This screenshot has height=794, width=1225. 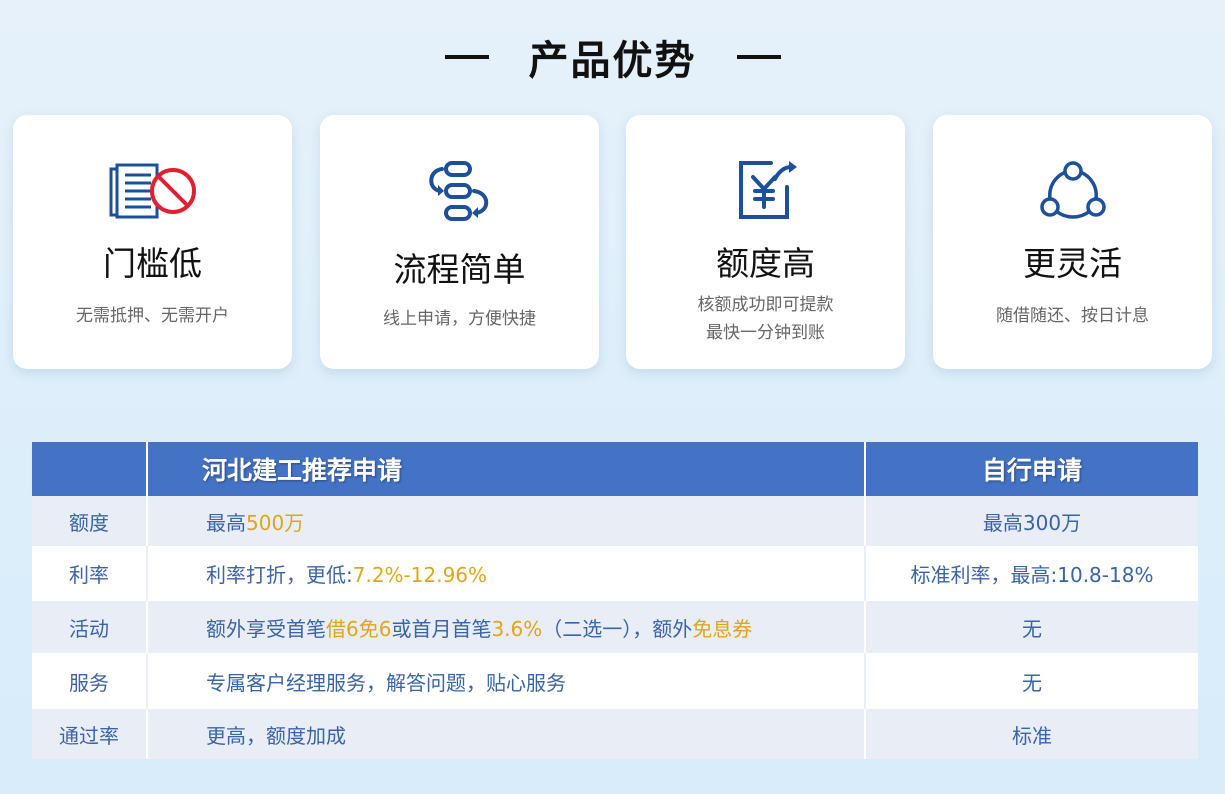 What do you see at coordinates (466, 57) in the screenshot?
I see `title-dash-left` at bounding box center [466, 57].